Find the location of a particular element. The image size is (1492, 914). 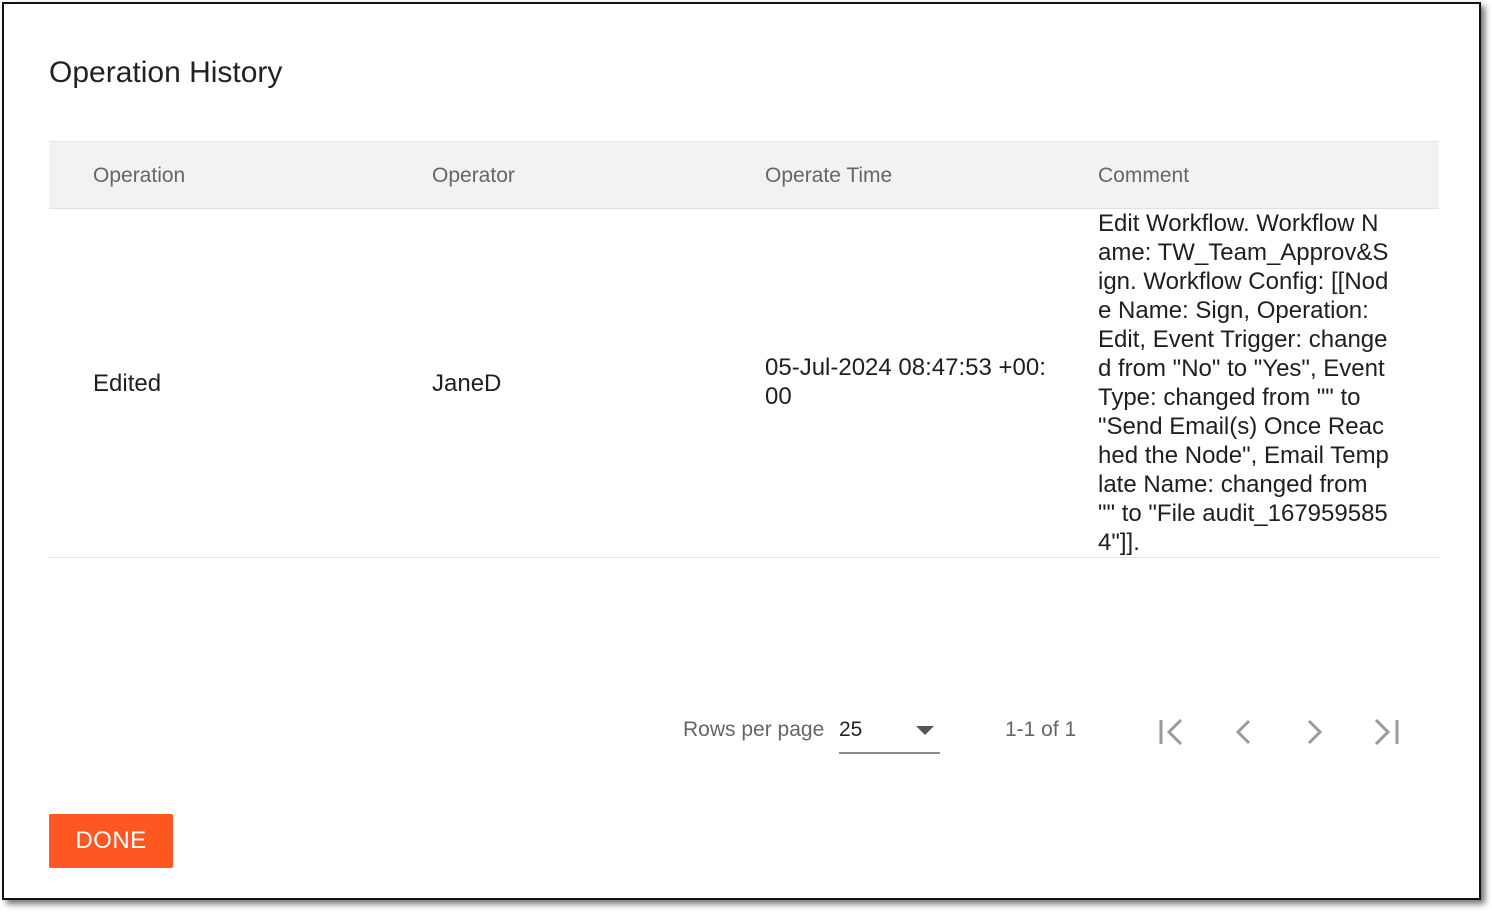

done-button: DONE is located at coordinates (111, 841).